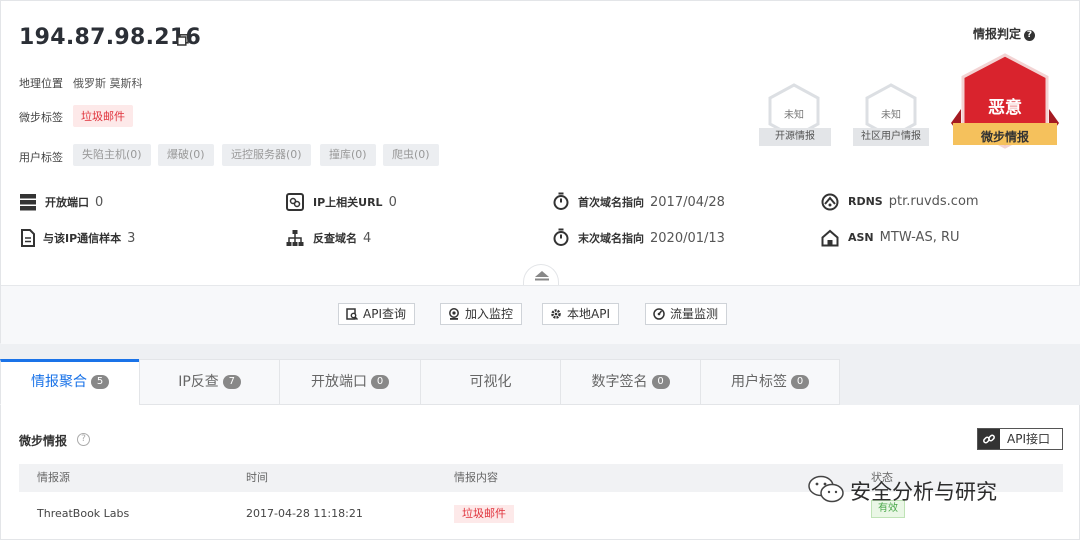  I want to click on stat-rdns: RDNS ptr.ruvds.com, so click(913, 201).